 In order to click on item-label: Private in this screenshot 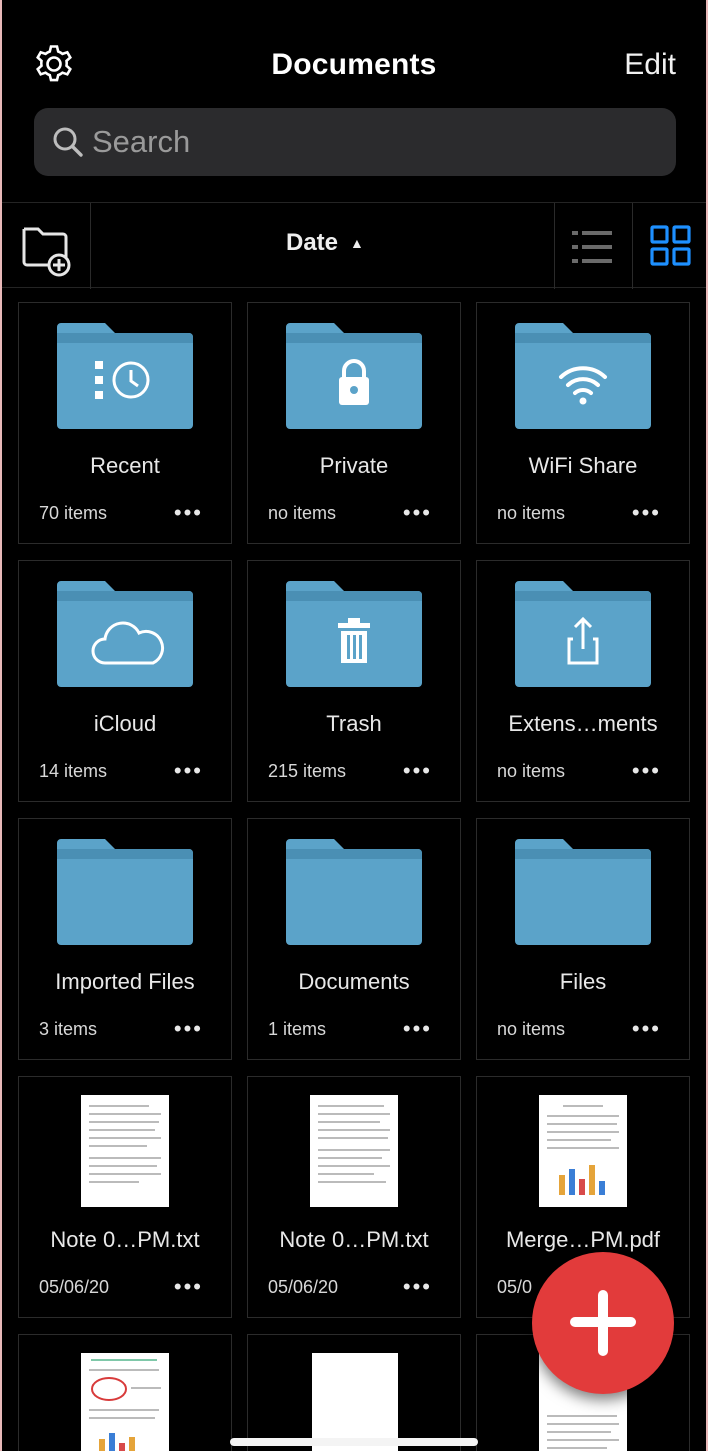, I will do `click(354, 465)`.